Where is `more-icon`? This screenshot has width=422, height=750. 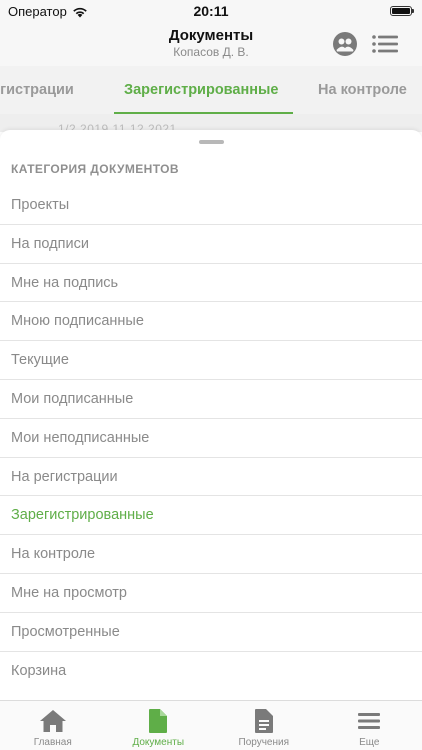 more-icon is located at coordinates (369, 721).